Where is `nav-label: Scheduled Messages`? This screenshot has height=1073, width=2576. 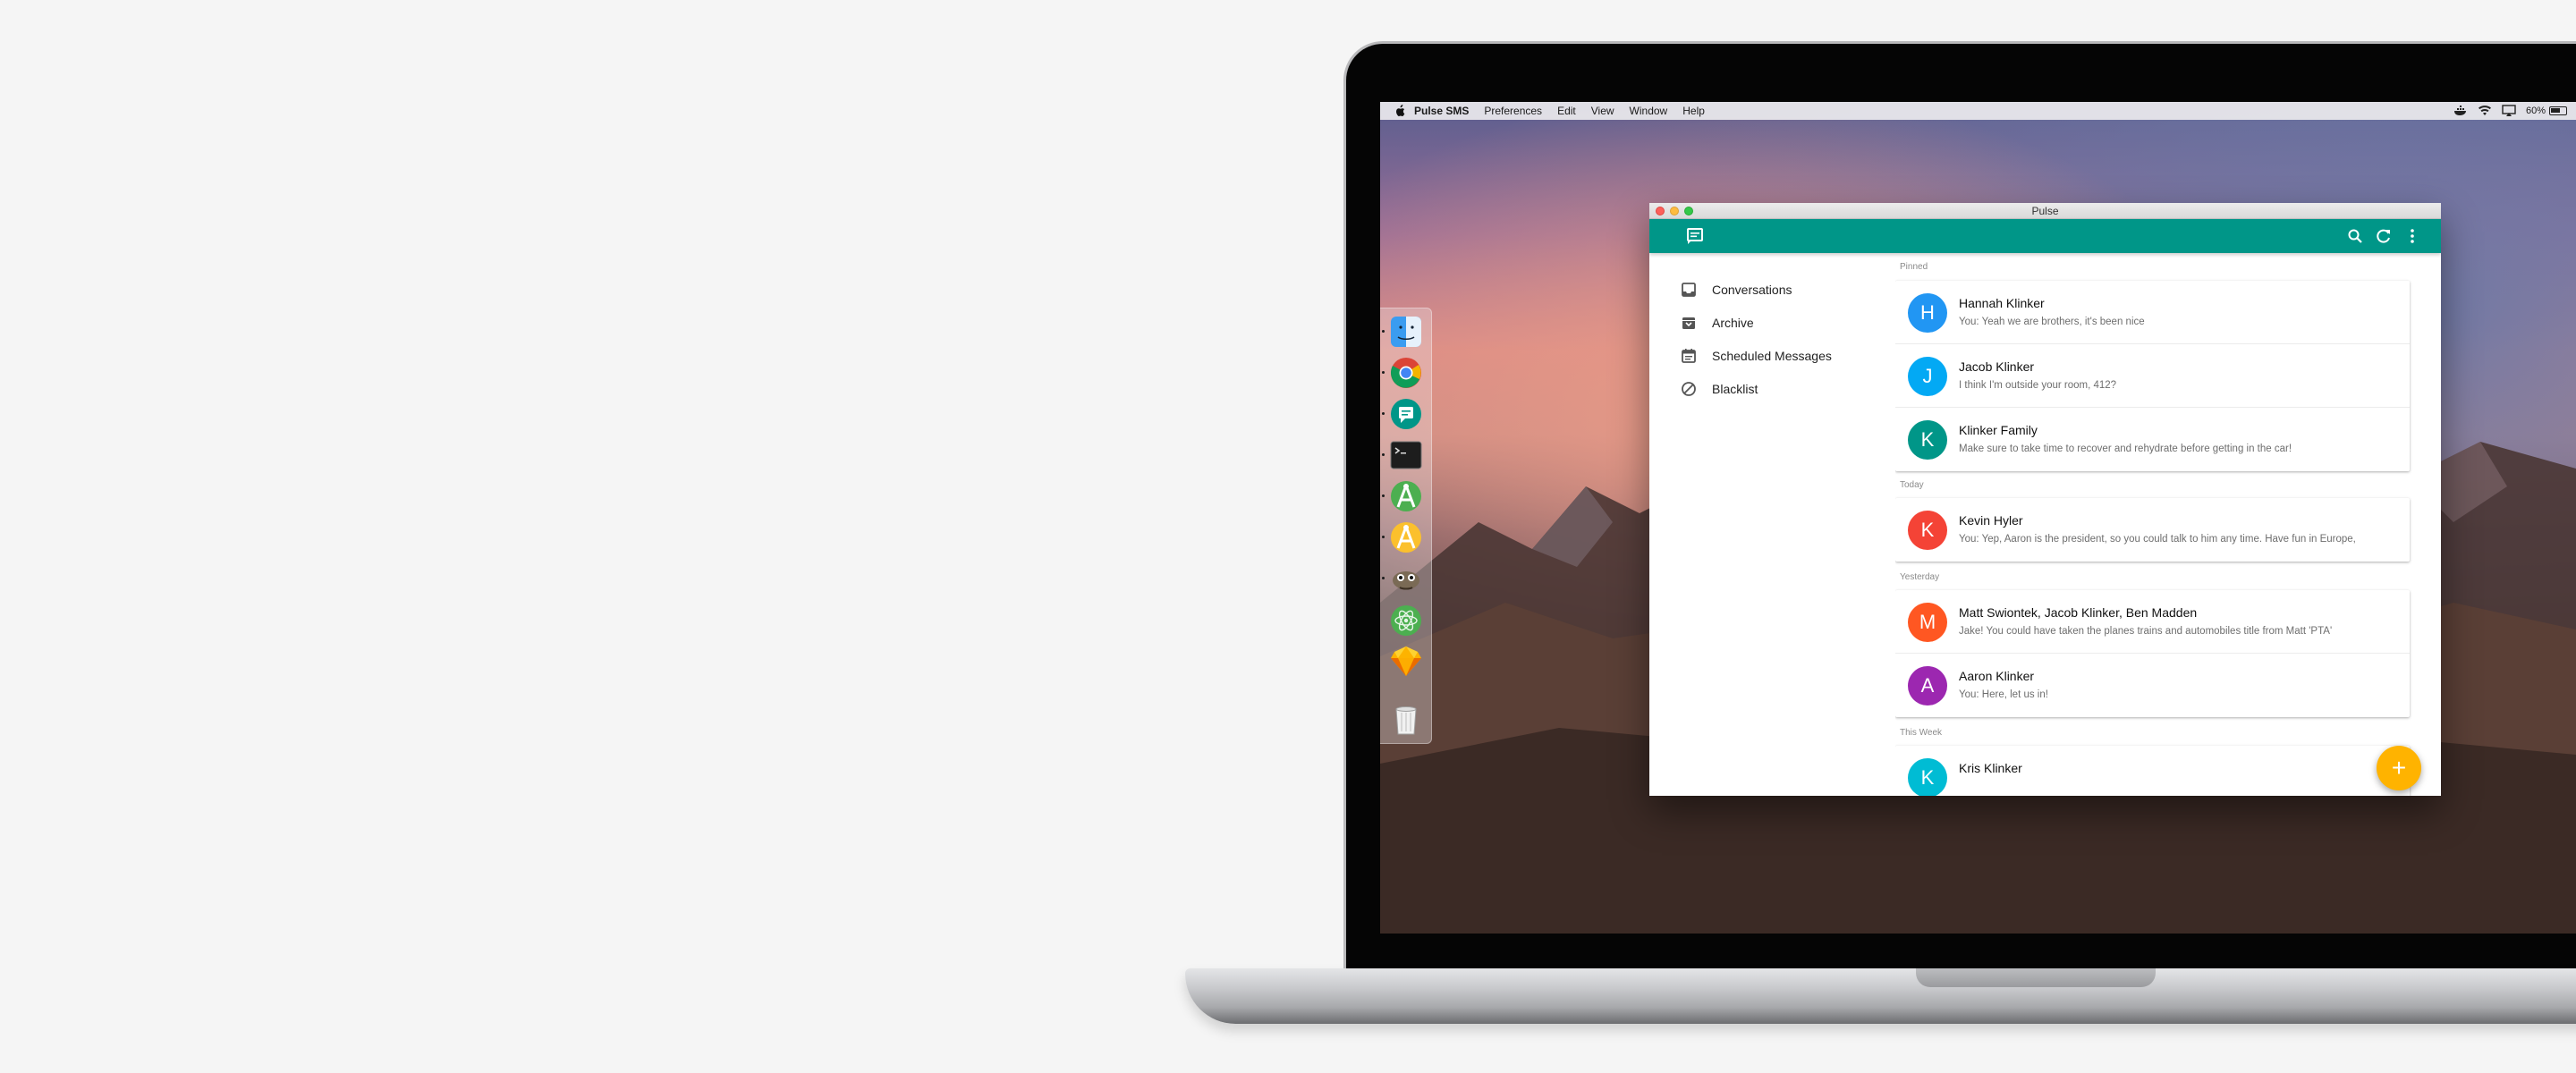 nav-label: Scheduled Messages is located at coordinates (1772, 356).